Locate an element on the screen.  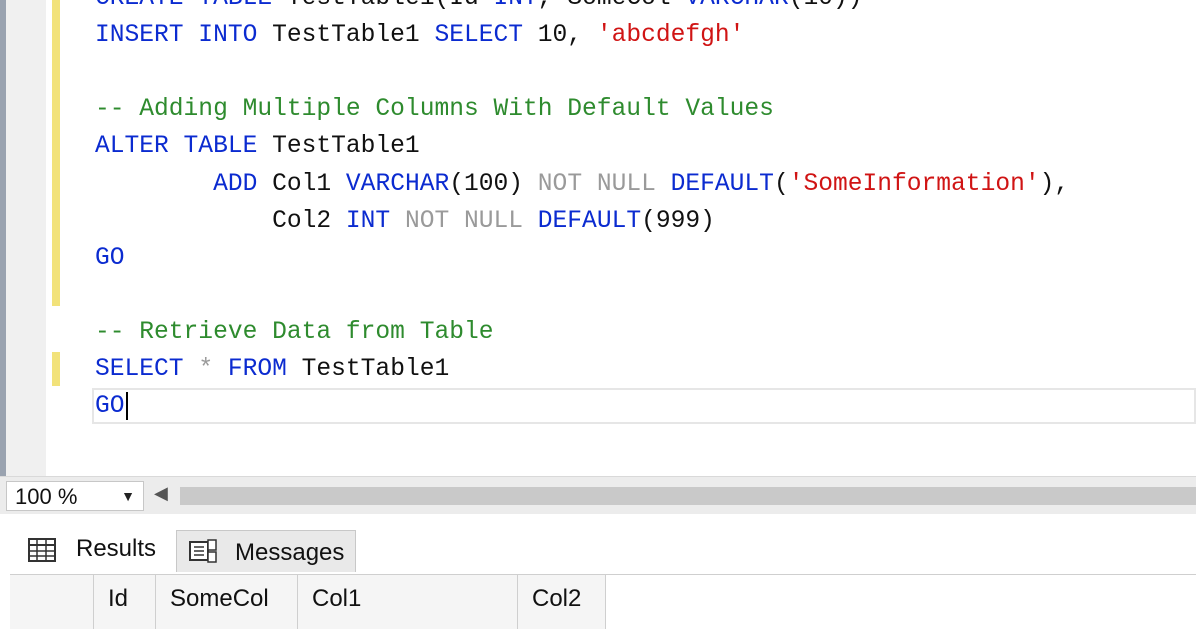
code-line: ALTER TABLE TestTable1 is located at coordinates (257, 147).